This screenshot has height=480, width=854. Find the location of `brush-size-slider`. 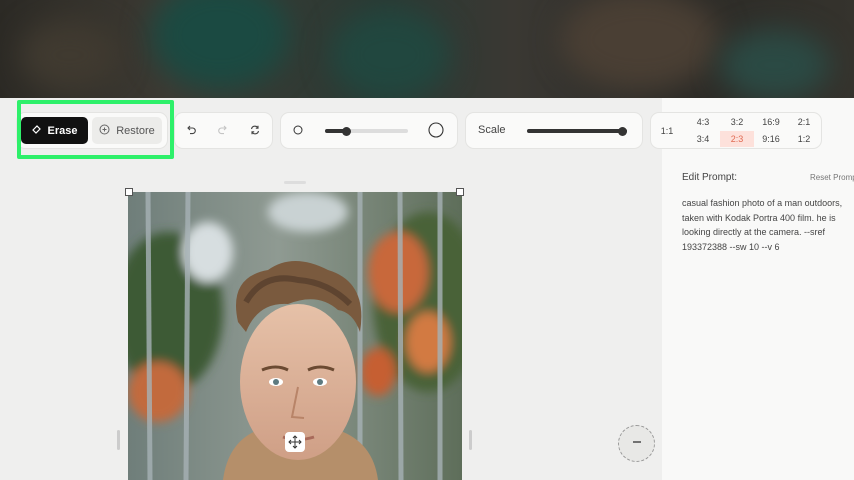

brush-size-slider is located at coordinates (366, 131).